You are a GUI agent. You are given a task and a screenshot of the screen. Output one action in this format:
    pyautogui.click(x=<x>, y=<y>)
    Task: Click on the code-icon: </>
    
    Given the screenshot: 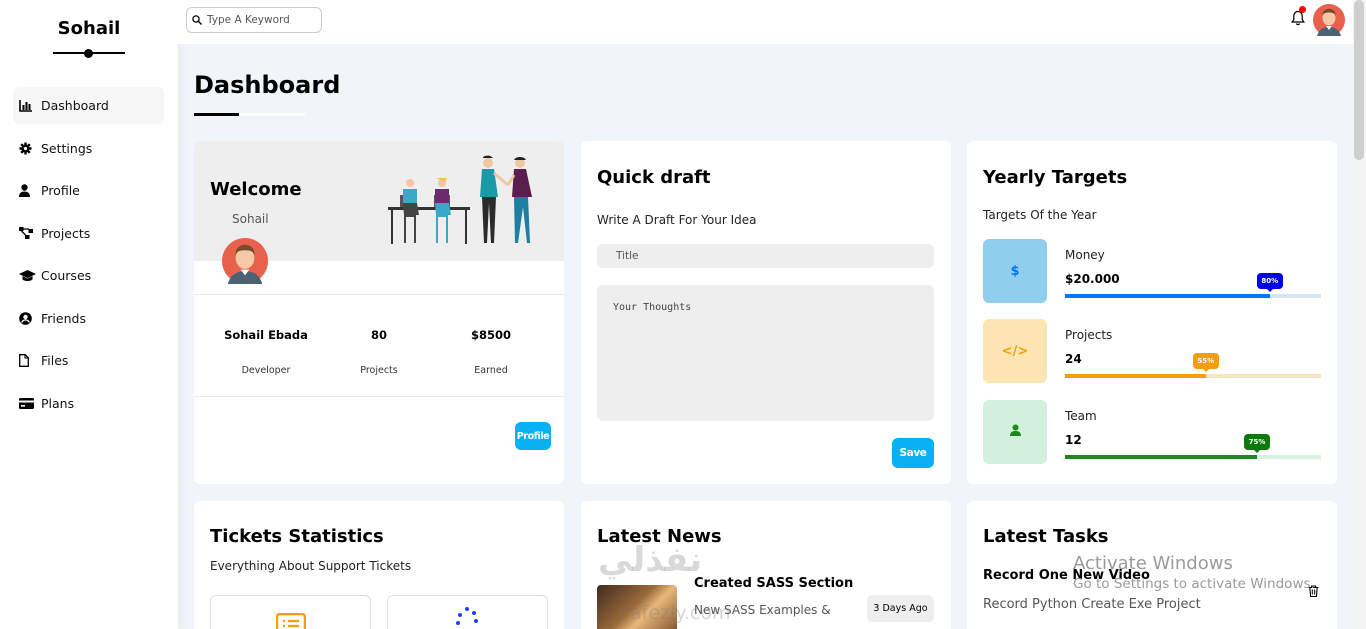 What is the action you would take?
    pyautogui.click(x=1015, y=351)
    